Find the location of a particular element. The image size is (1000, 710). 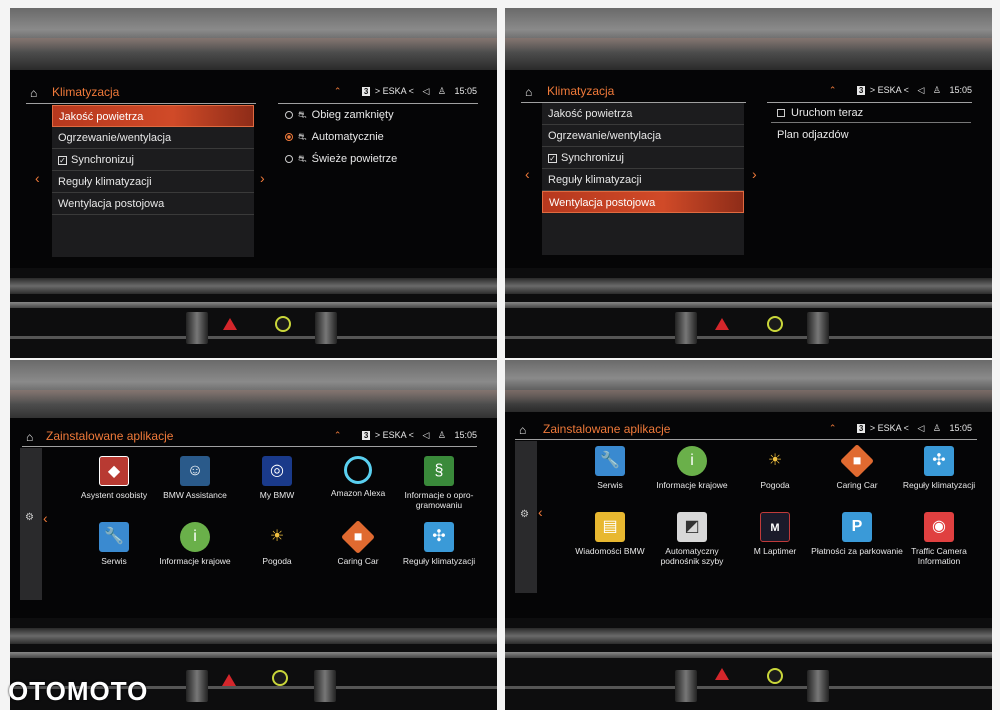

radio-icon is located at coordinates (289, 159).